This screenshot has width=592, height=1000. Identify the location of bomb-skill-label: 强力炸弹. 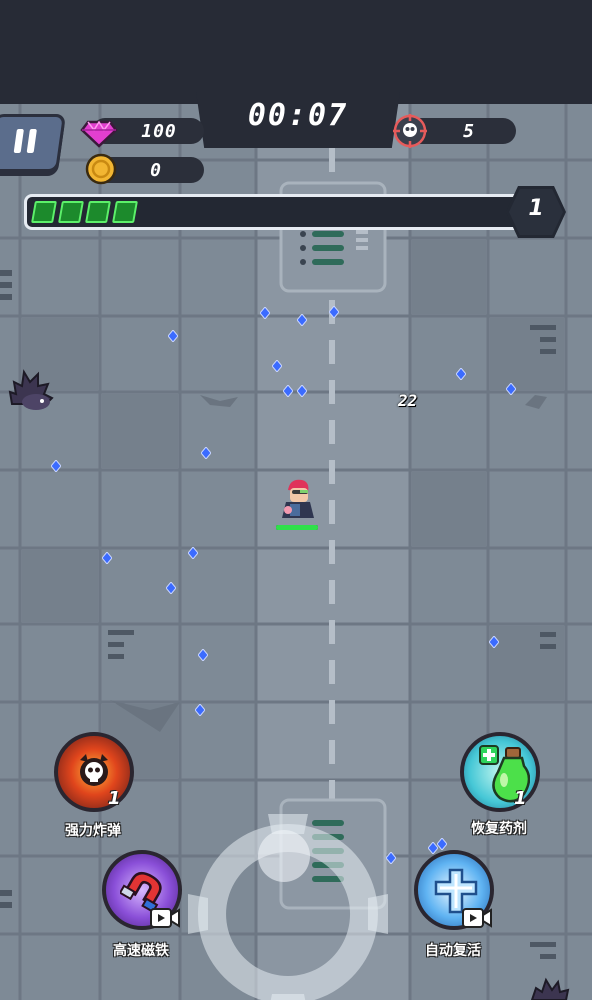
(93, 831).